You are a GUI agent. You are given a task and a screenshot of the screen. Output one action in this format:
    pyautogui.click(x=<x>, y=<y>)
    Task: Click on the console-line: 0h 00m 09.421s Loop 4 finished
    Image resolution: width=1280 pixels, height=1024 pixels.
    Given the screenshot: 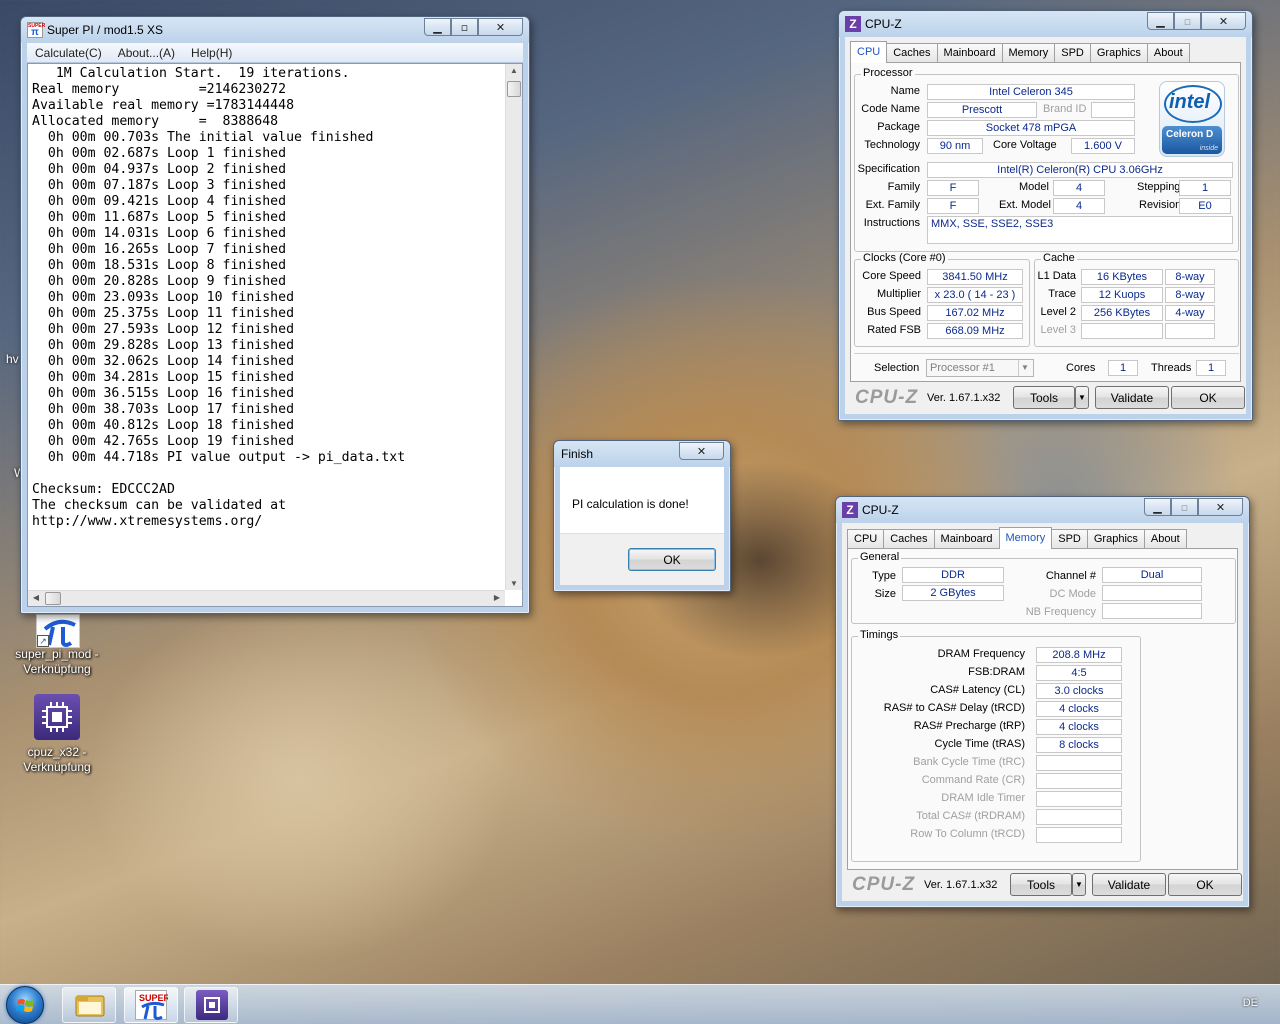 What is the action you would take?
    pyautogui.click(x=159, y=201)
    